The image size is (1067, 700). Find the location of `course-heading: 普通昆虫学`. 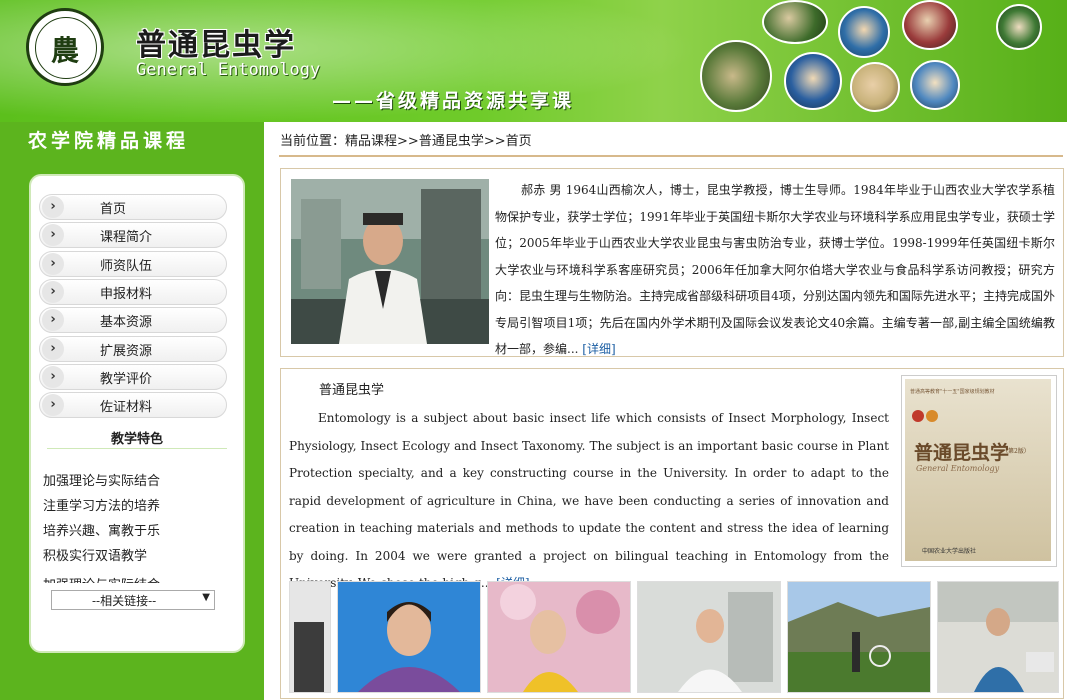

course-heading: 普通昆虫学 is located at coordinates (352, 390).